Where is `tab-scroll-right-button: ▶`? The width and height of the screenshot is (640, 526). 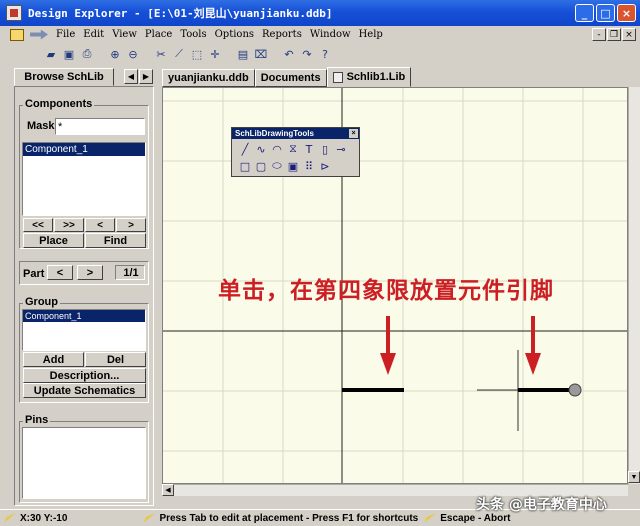
tab-scroll-right-button: ▶ is located at coordinates (146, 76).